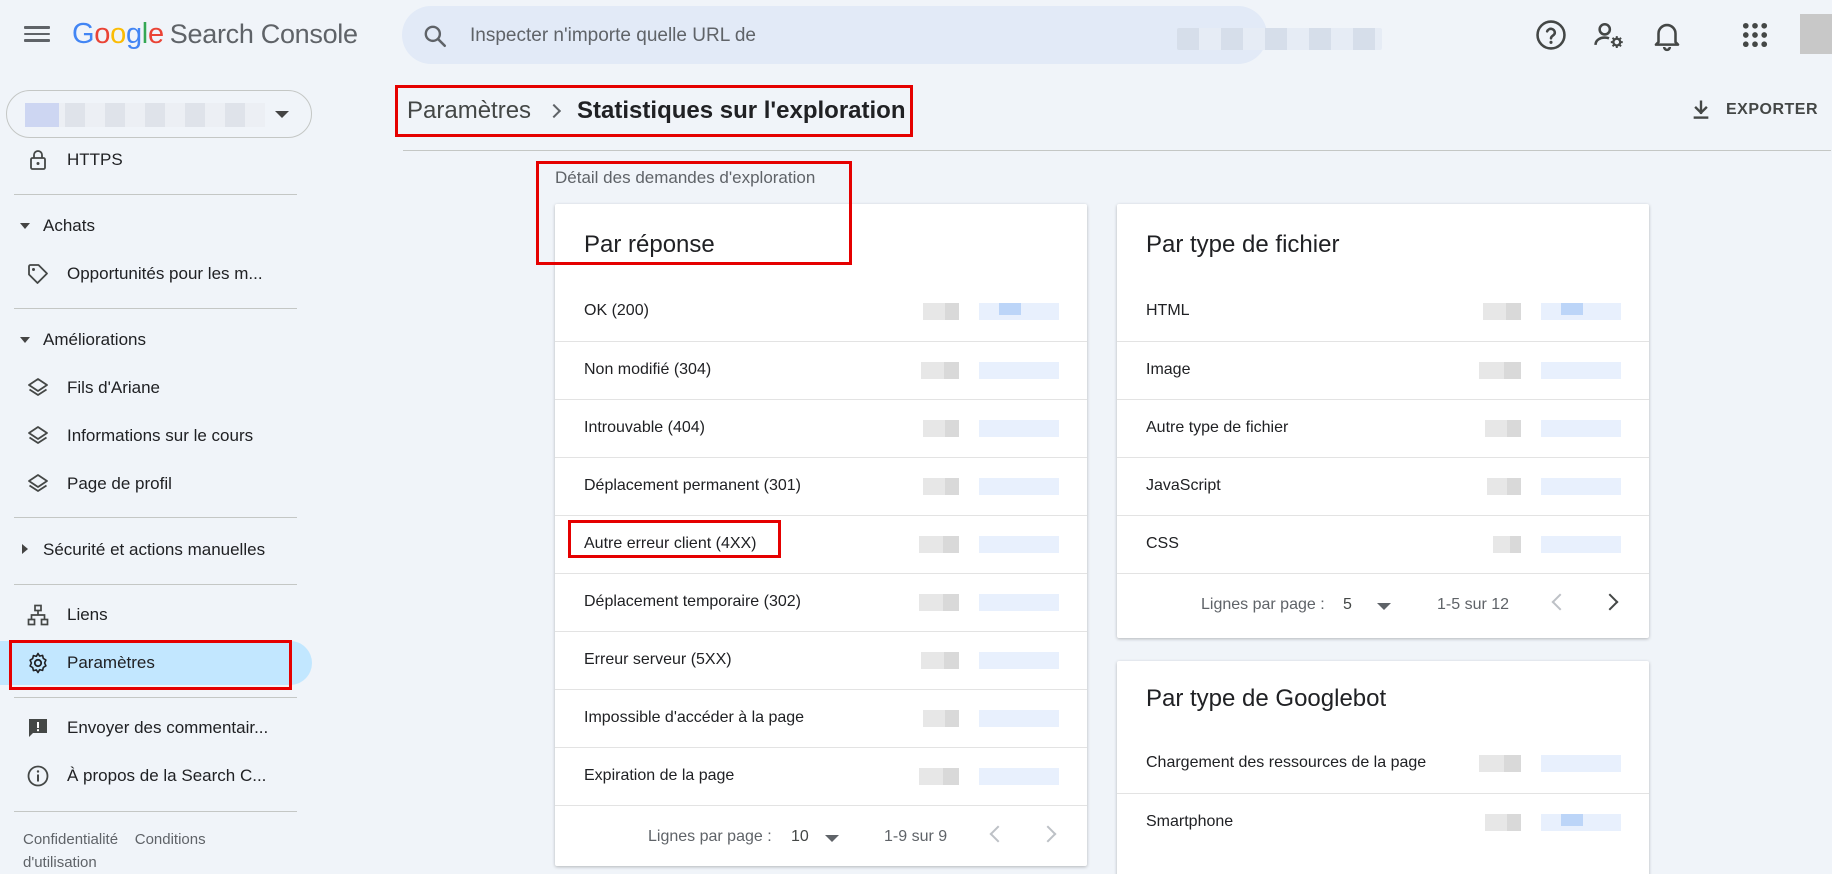 This screenshot has width=1832, height=874. Describe the element at coordinates (37, 35) in the screenshot. I see `menu-icon` at that location.